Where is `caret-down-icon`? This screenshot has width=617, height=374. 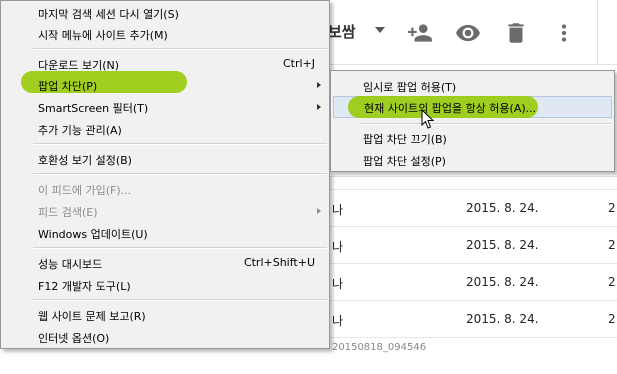 caret-down-icon is located at coordinates (380, 30).